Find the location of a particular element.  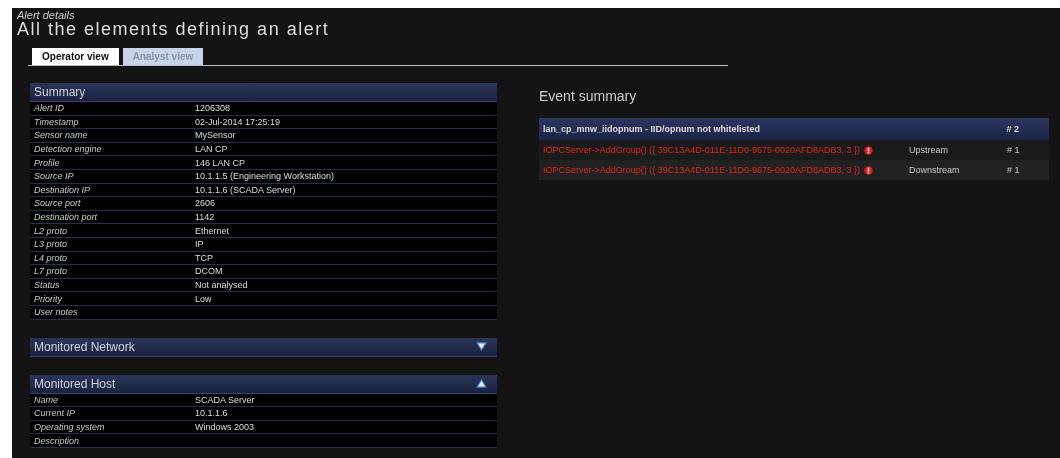

section-header: Monitored Network is located at coordinates (263, 347).